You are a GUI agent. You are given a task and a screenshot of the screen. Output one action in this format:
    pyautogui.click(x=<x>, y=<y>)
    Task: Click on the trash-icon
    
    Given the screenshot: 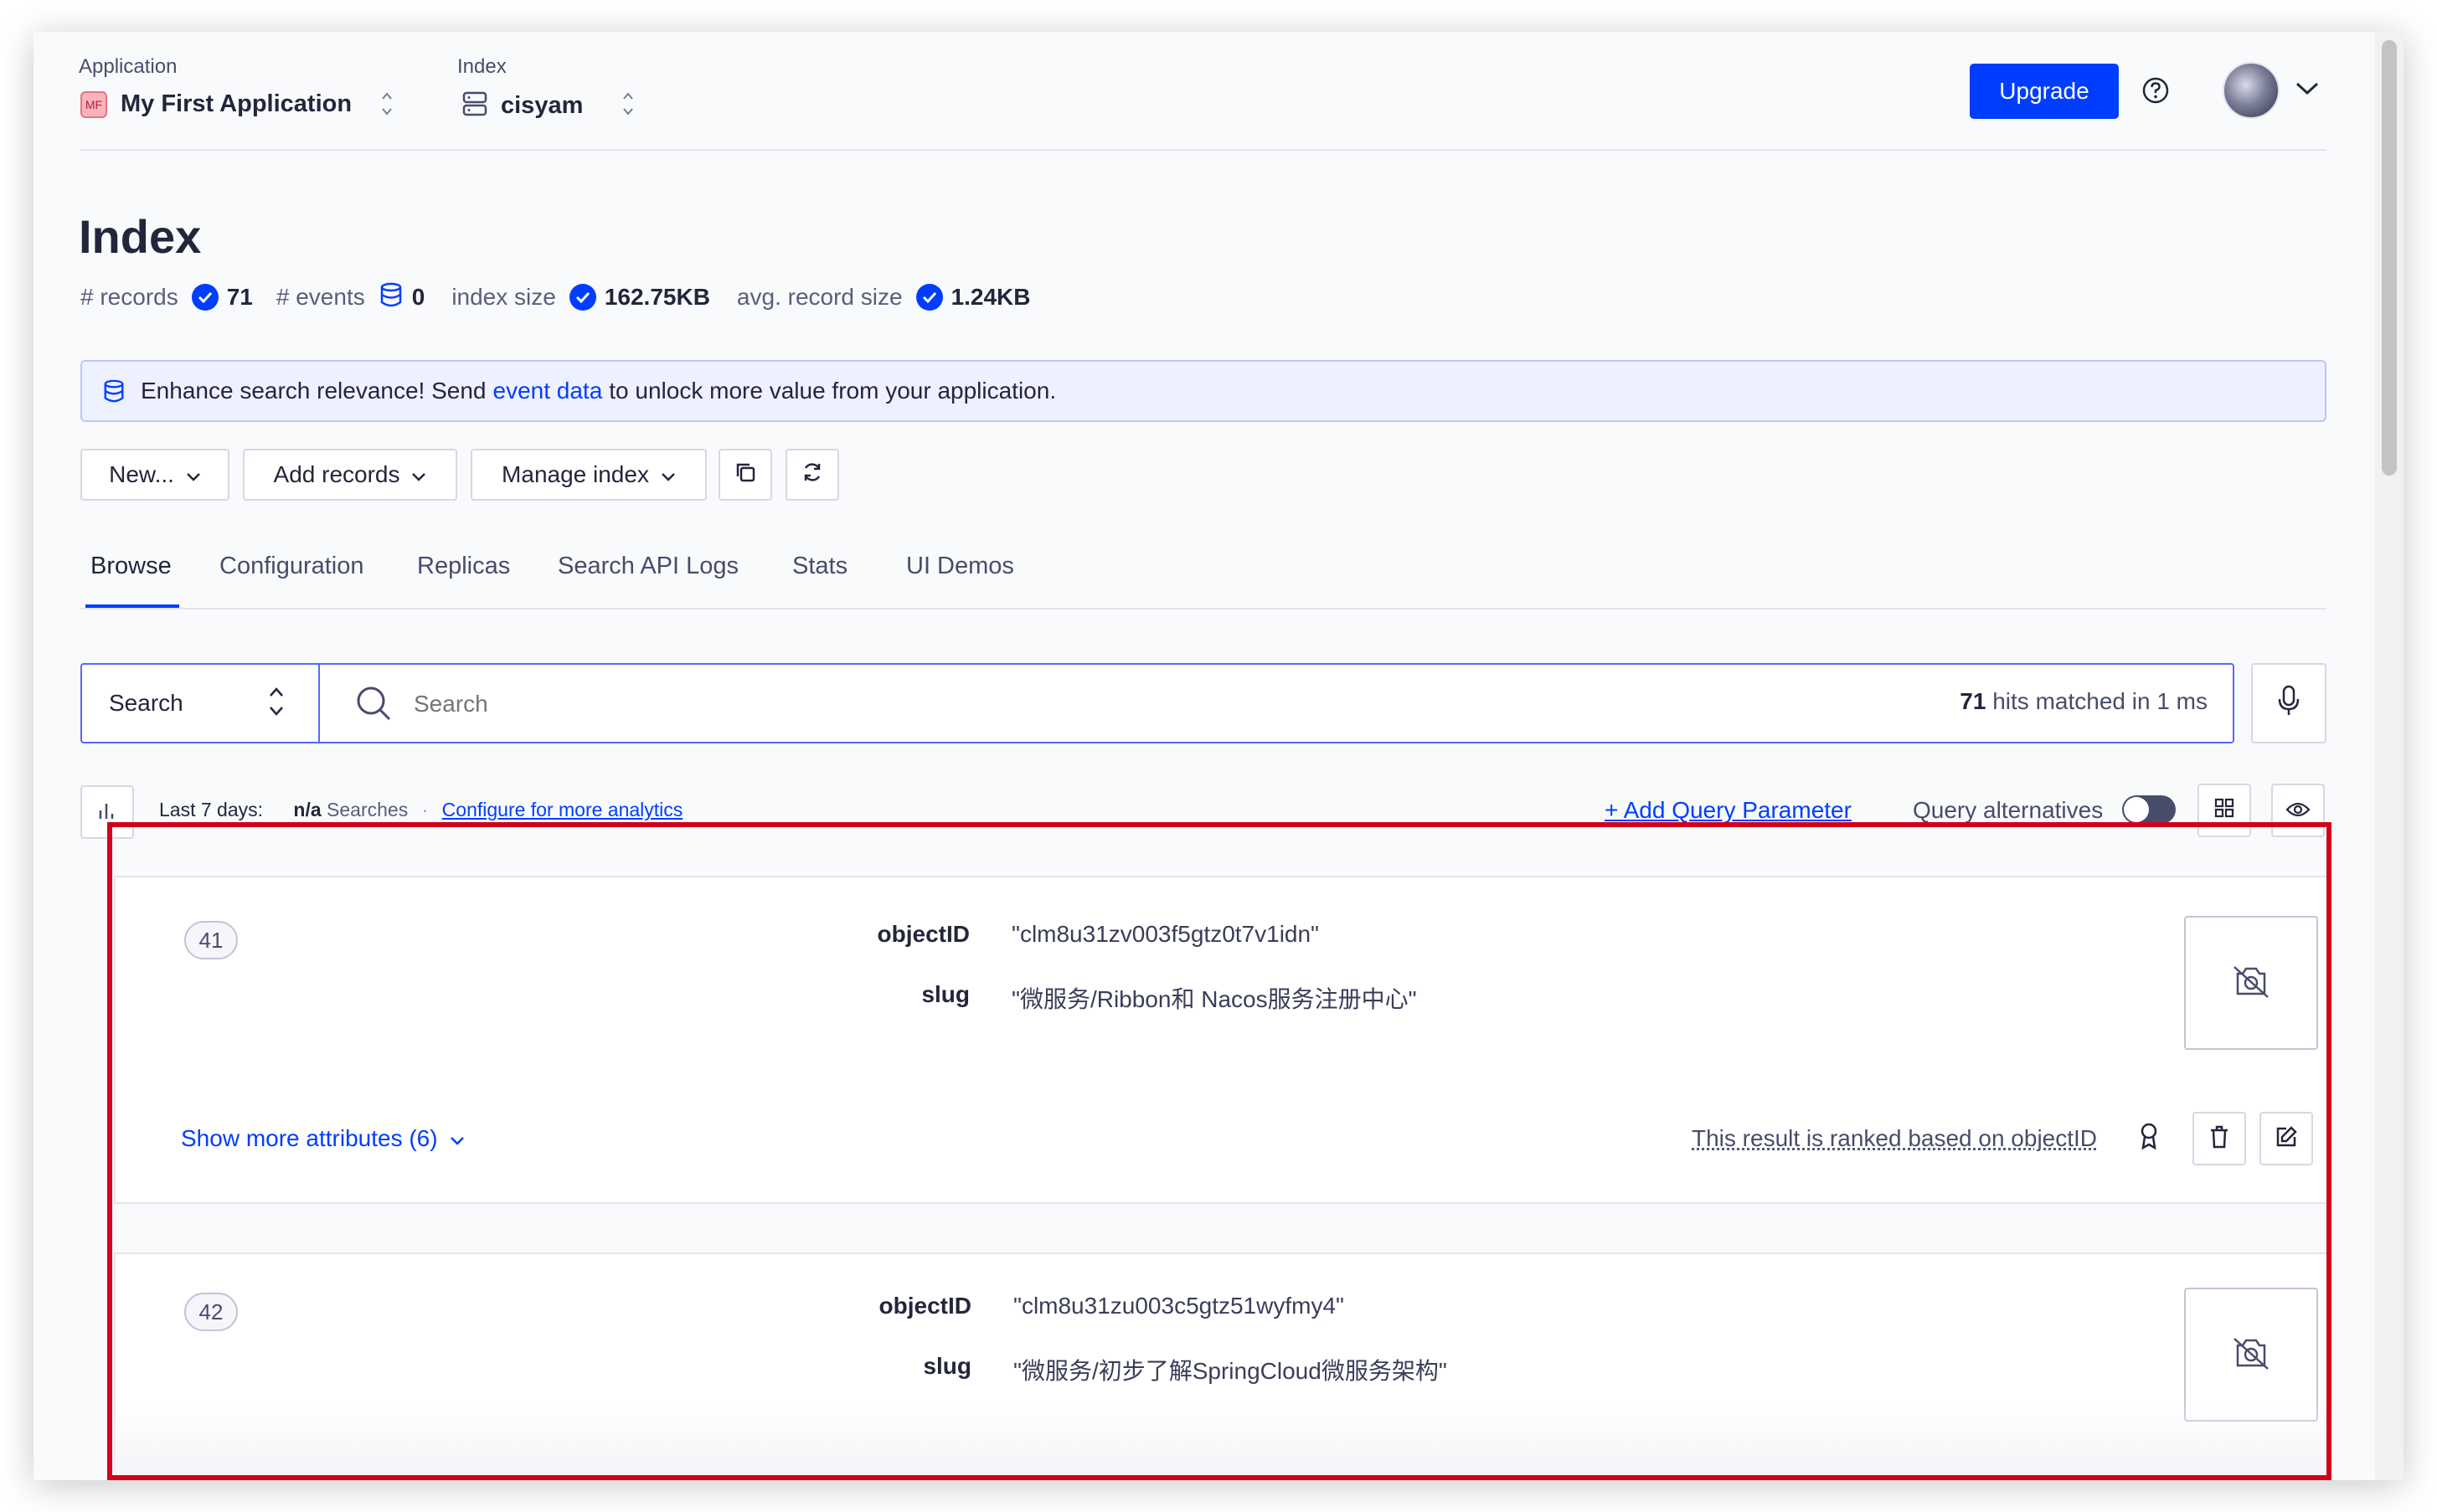 What is the action you would take?
    pyautogui.click(x=2219, y=1139)
    